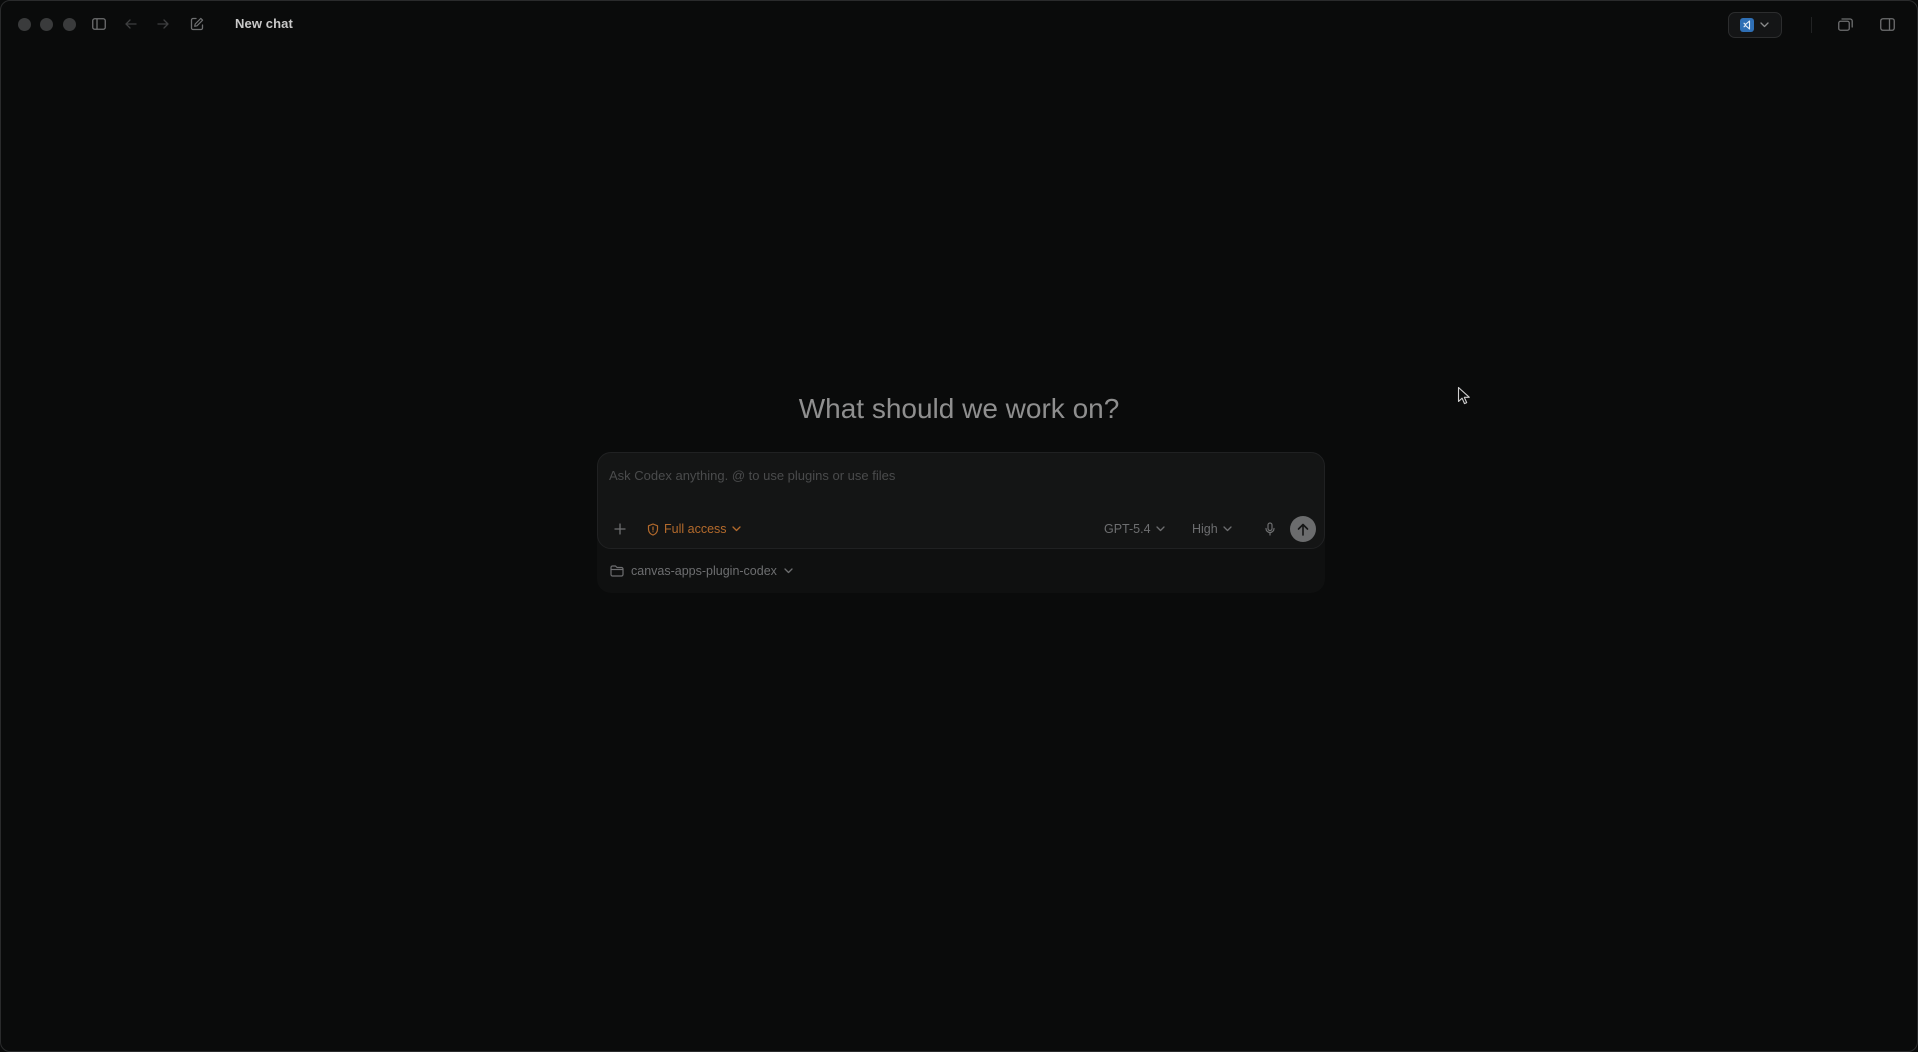  I want to click on open-in-editor-dropdown, so click(1755, 25).